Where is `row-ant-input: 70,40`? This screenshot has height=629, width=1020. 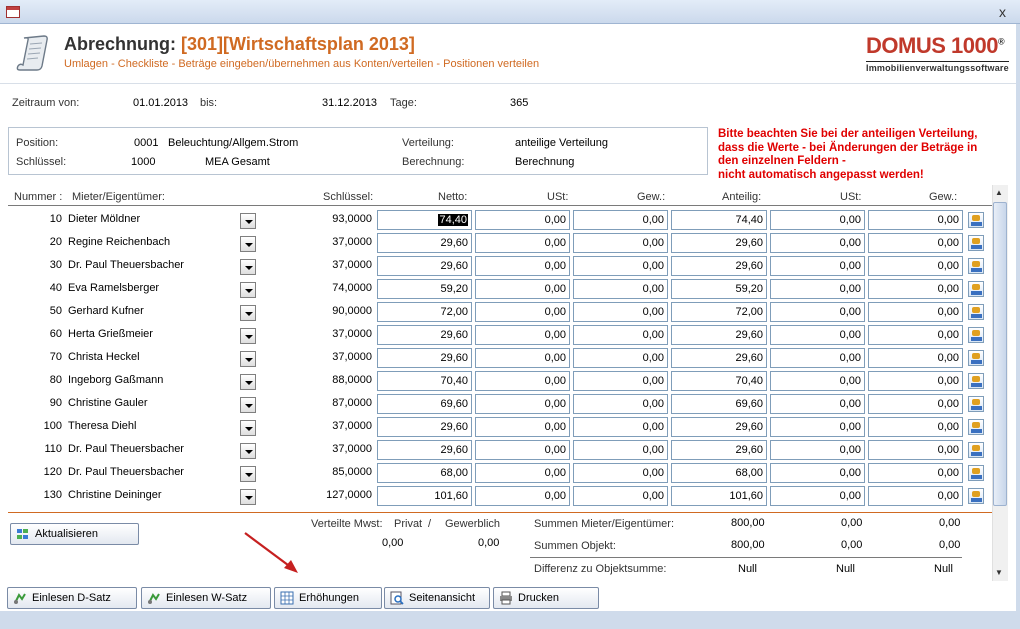 row-ant-input: 70,40 is located at coordinates (719, 381).